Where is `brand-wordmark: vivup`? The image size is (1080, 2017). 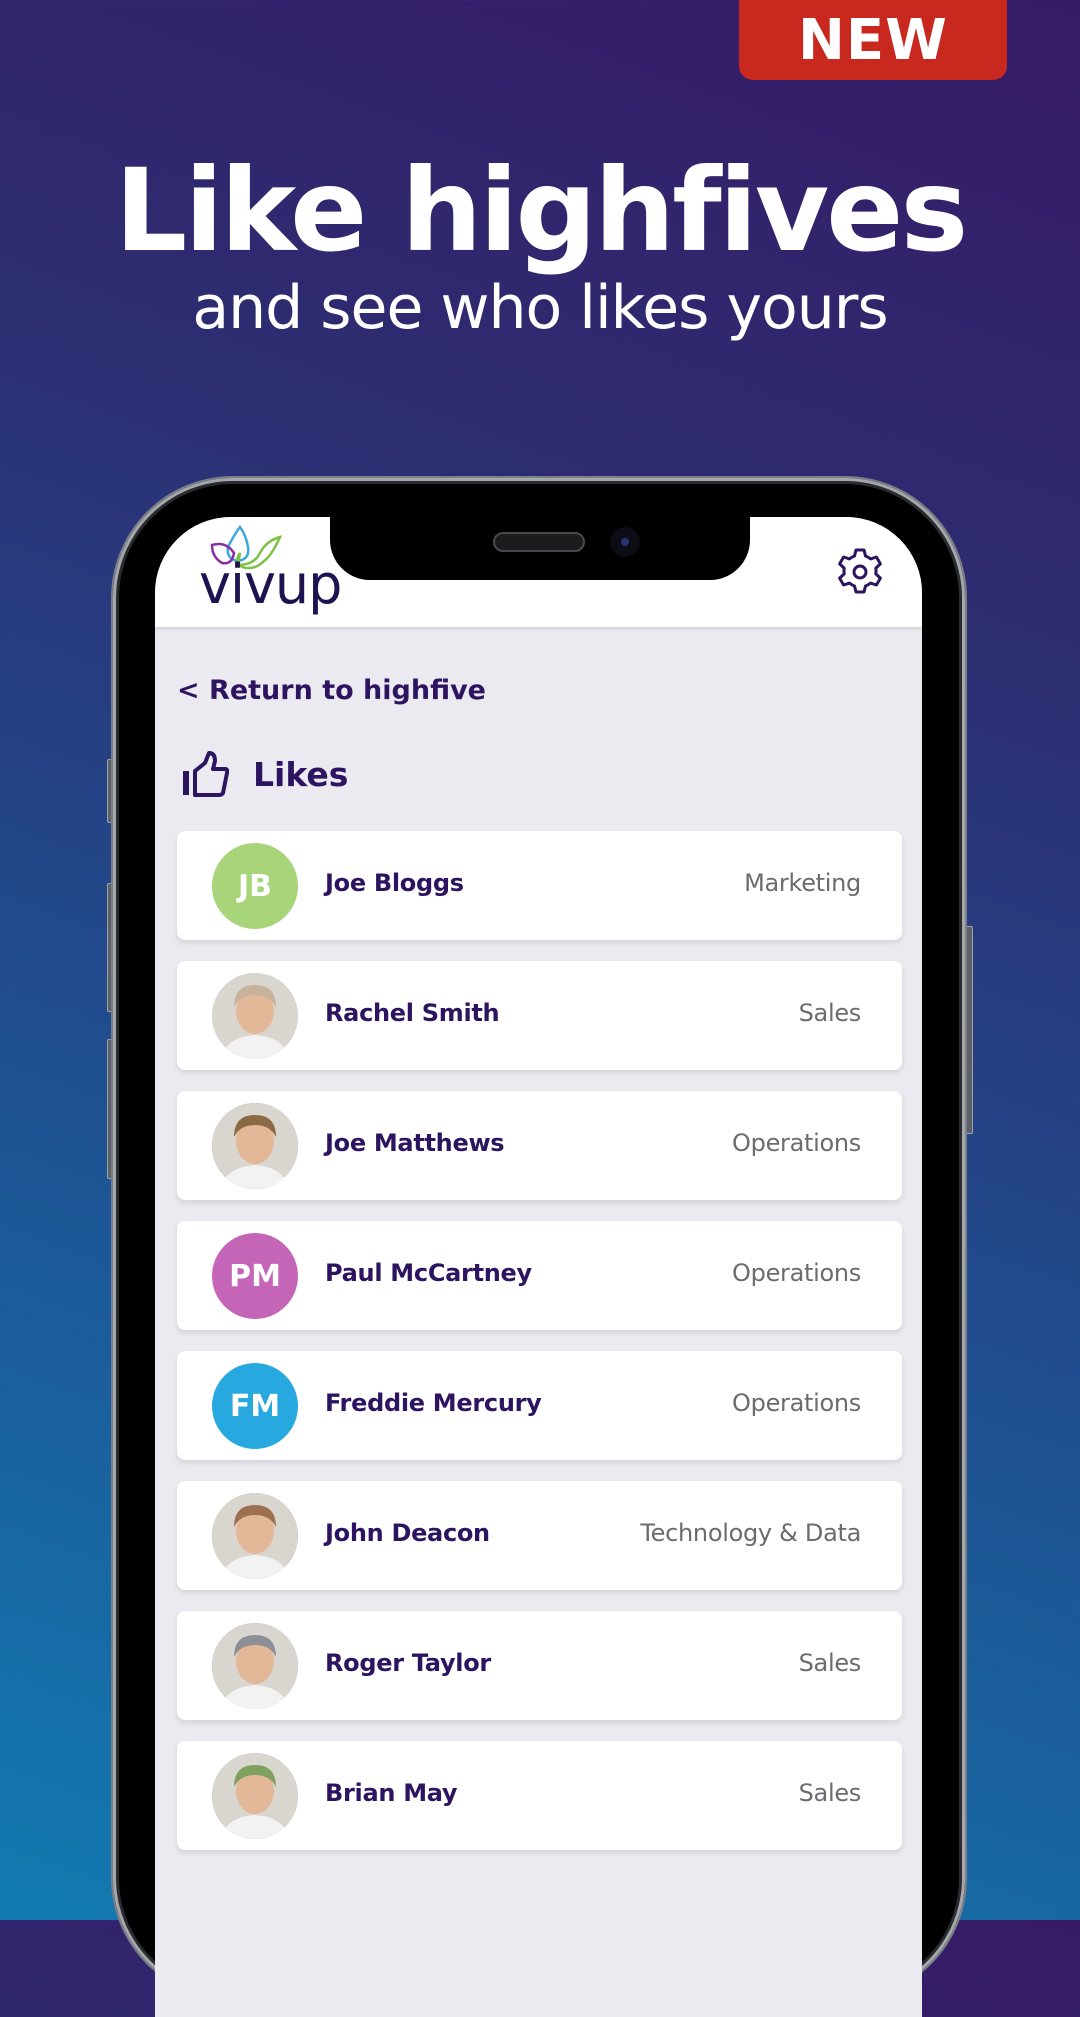 brand-wordmark: vivup is located at coordinates (270, 584).